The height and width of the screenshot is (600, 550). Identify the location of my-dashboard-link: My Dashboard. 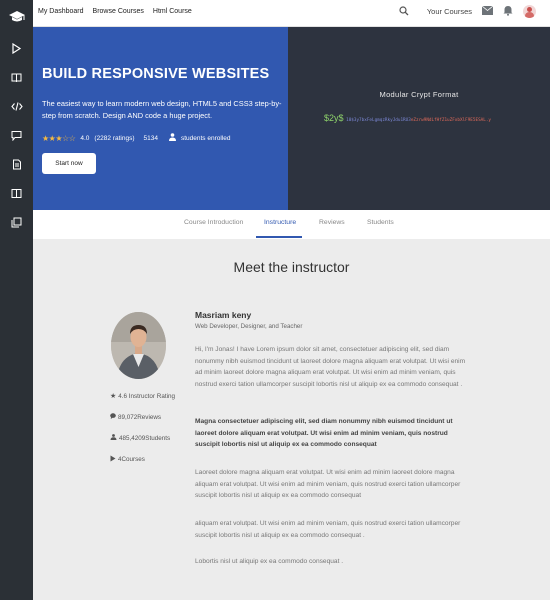
(61, 11).